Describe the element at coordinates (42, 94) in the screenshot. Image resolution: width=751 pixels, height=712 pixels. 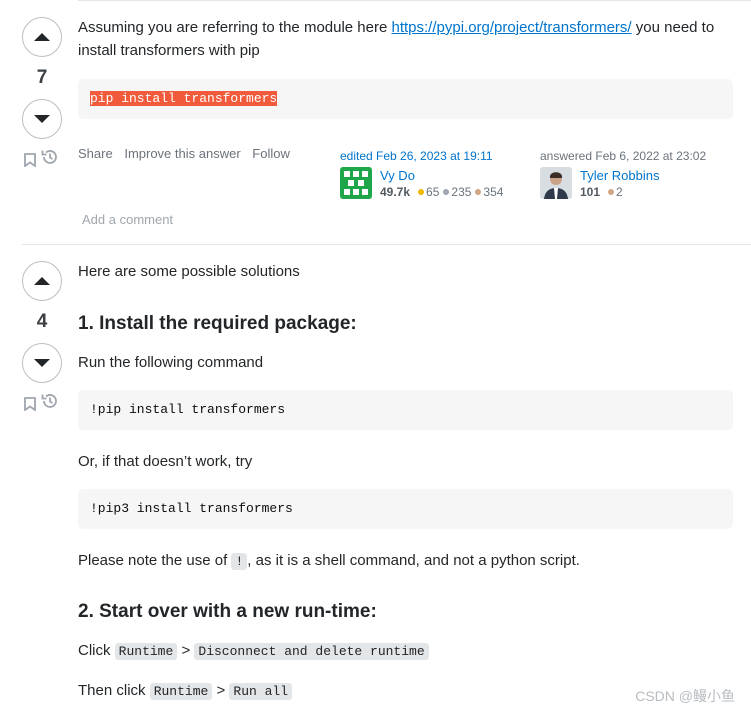
I see `vote-cell: 7` at that location.